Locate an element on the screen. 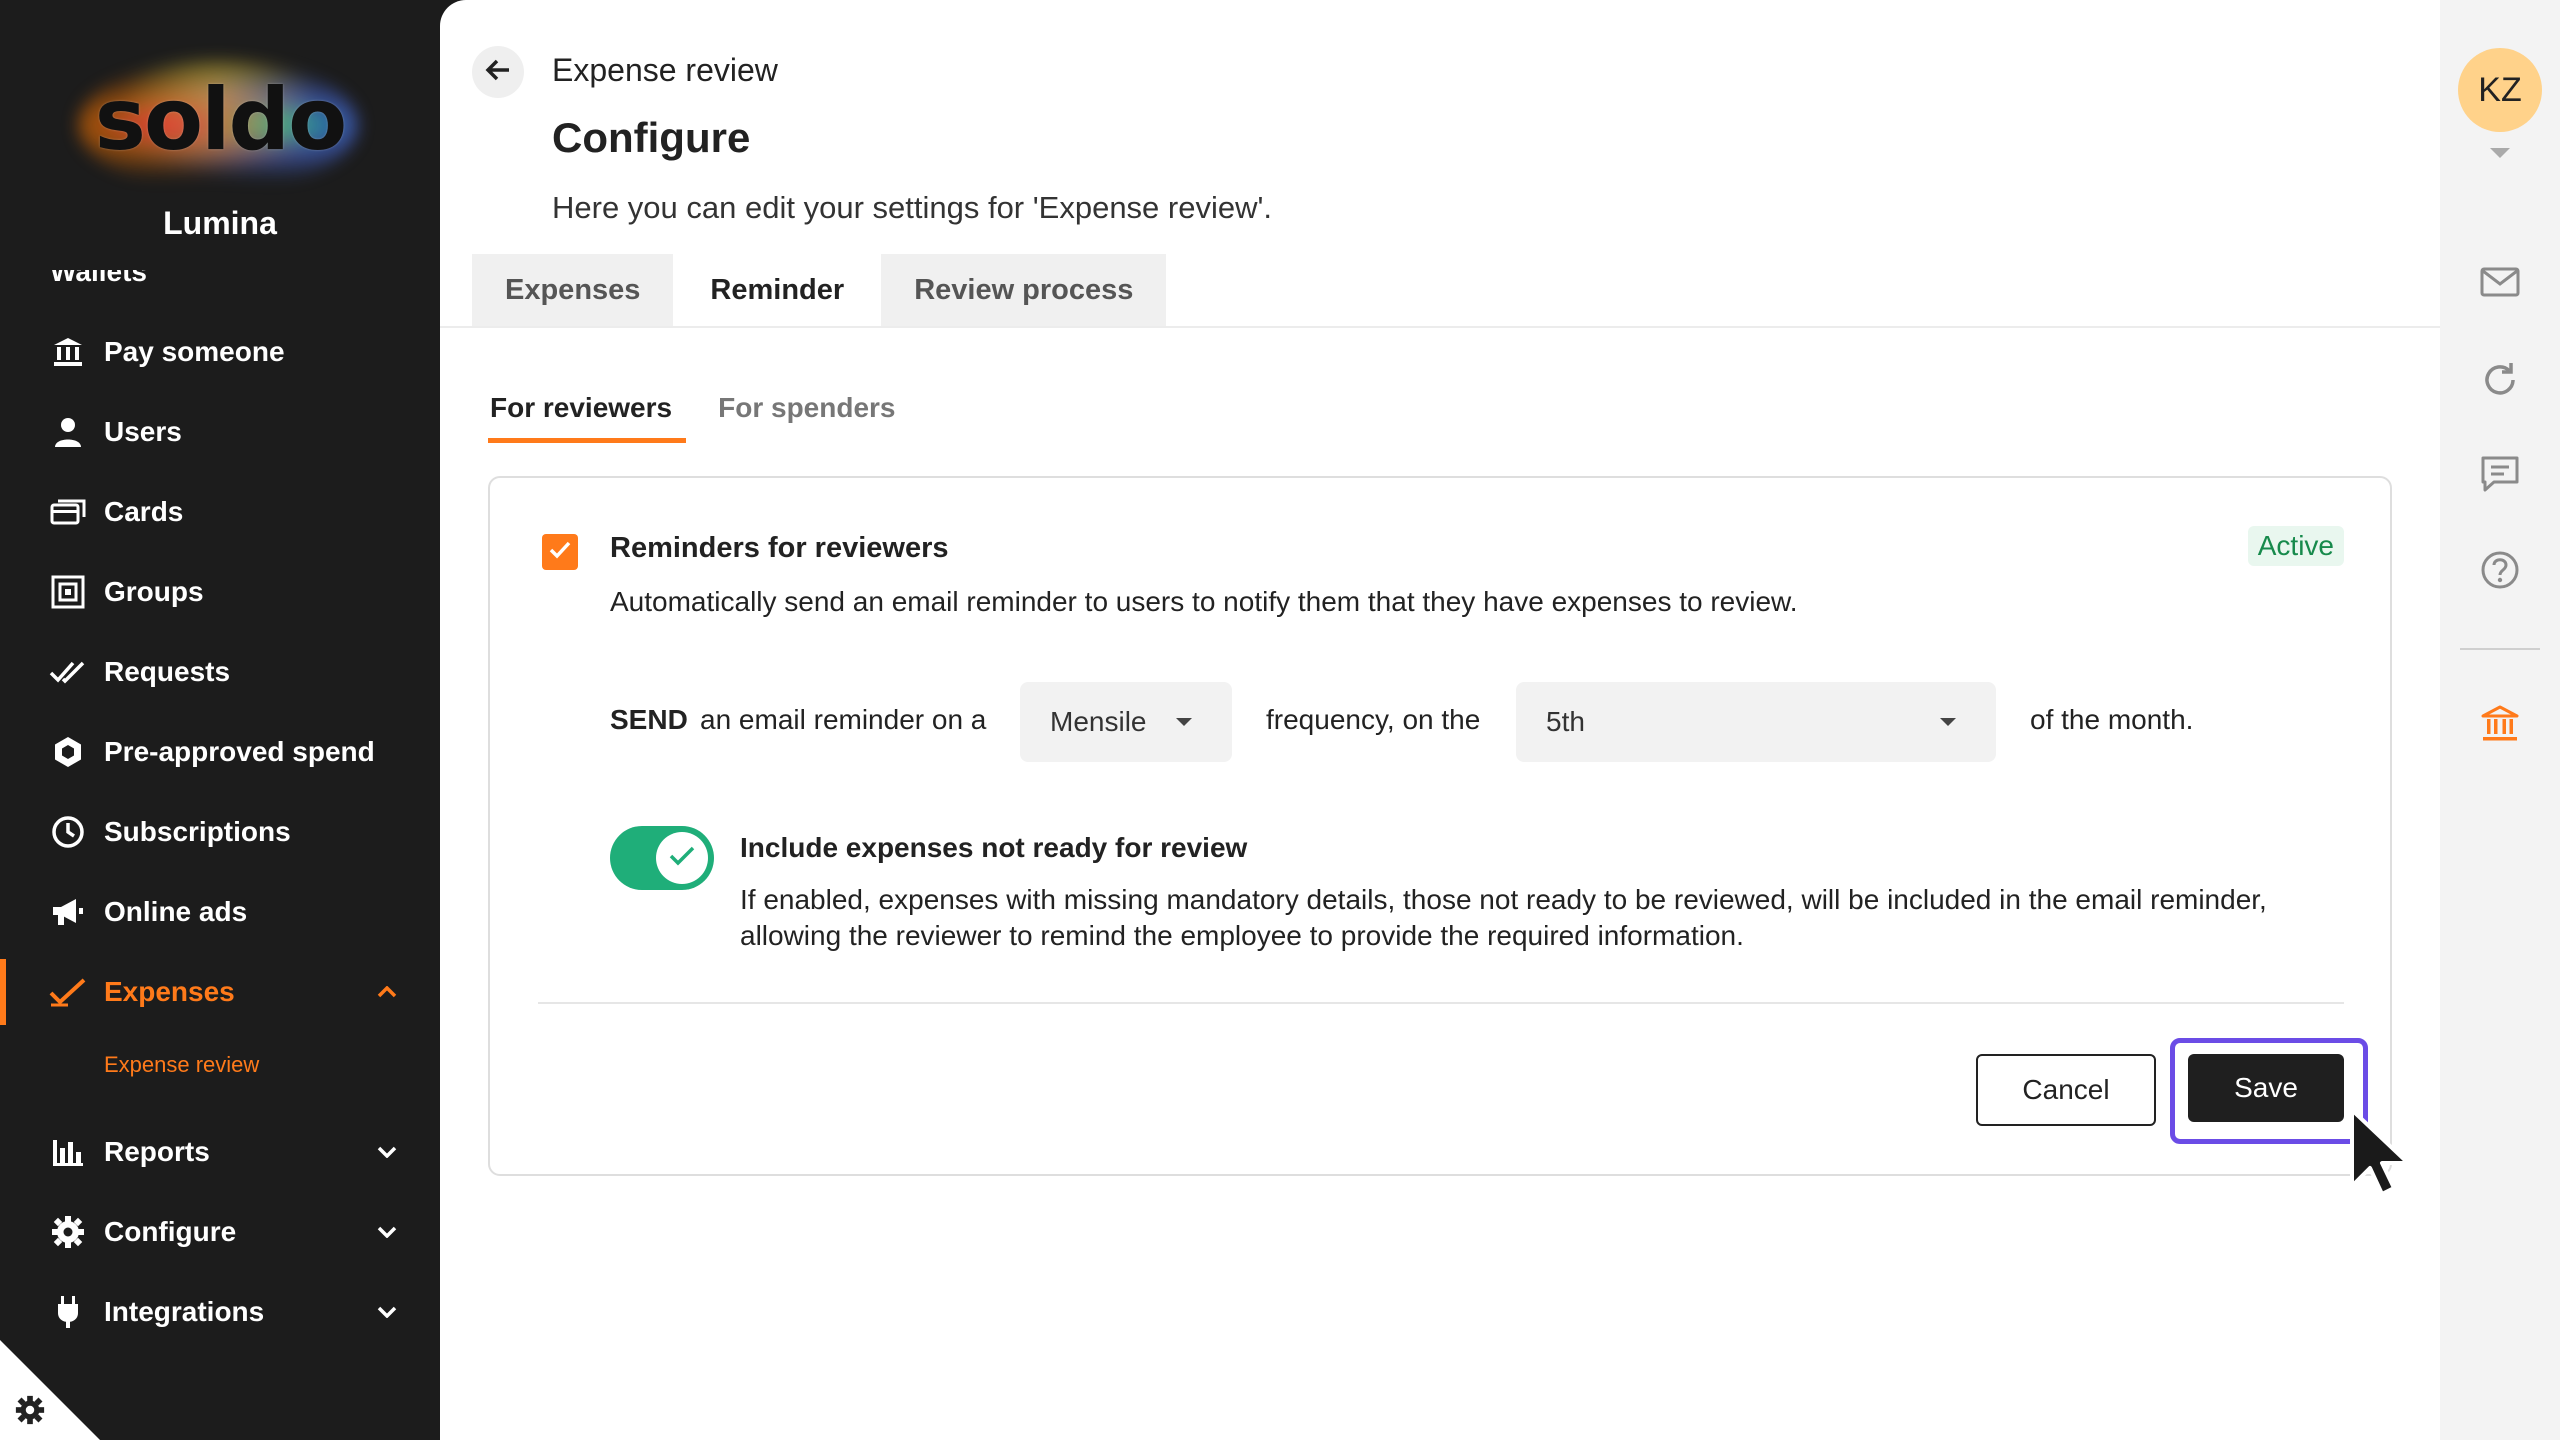 The image size is (2560, 1440). sidebar-item-label: Pre-approved spend is located at coordinates (239, 751).